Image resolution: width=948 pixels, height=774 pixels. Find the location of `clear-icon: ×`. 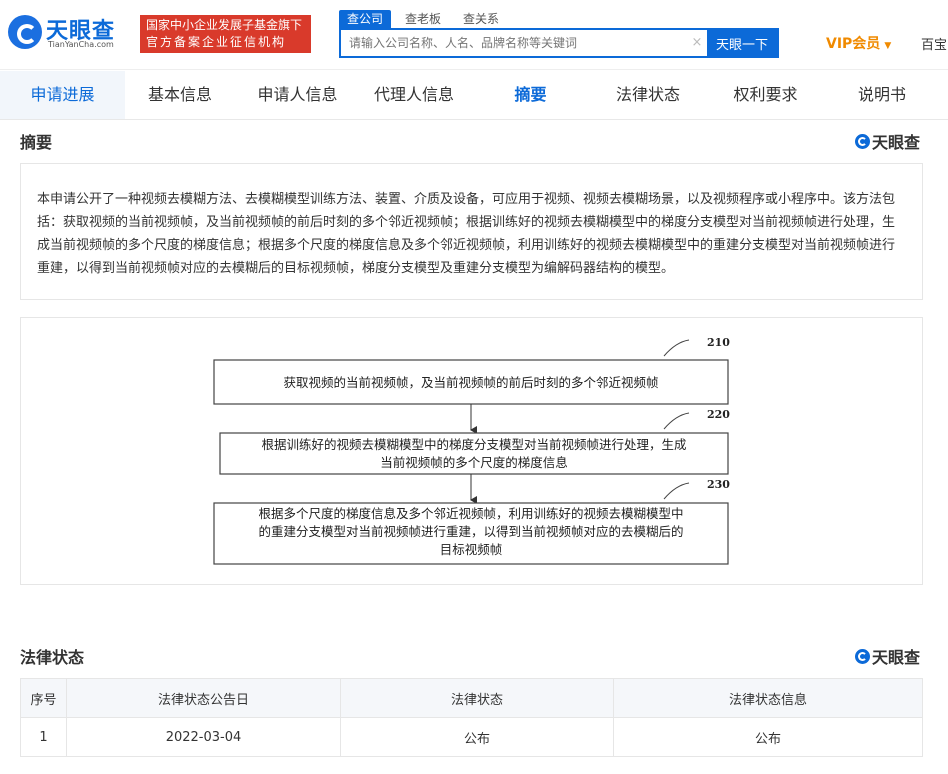

clear-icon: × is located at coordinates (697, 43).